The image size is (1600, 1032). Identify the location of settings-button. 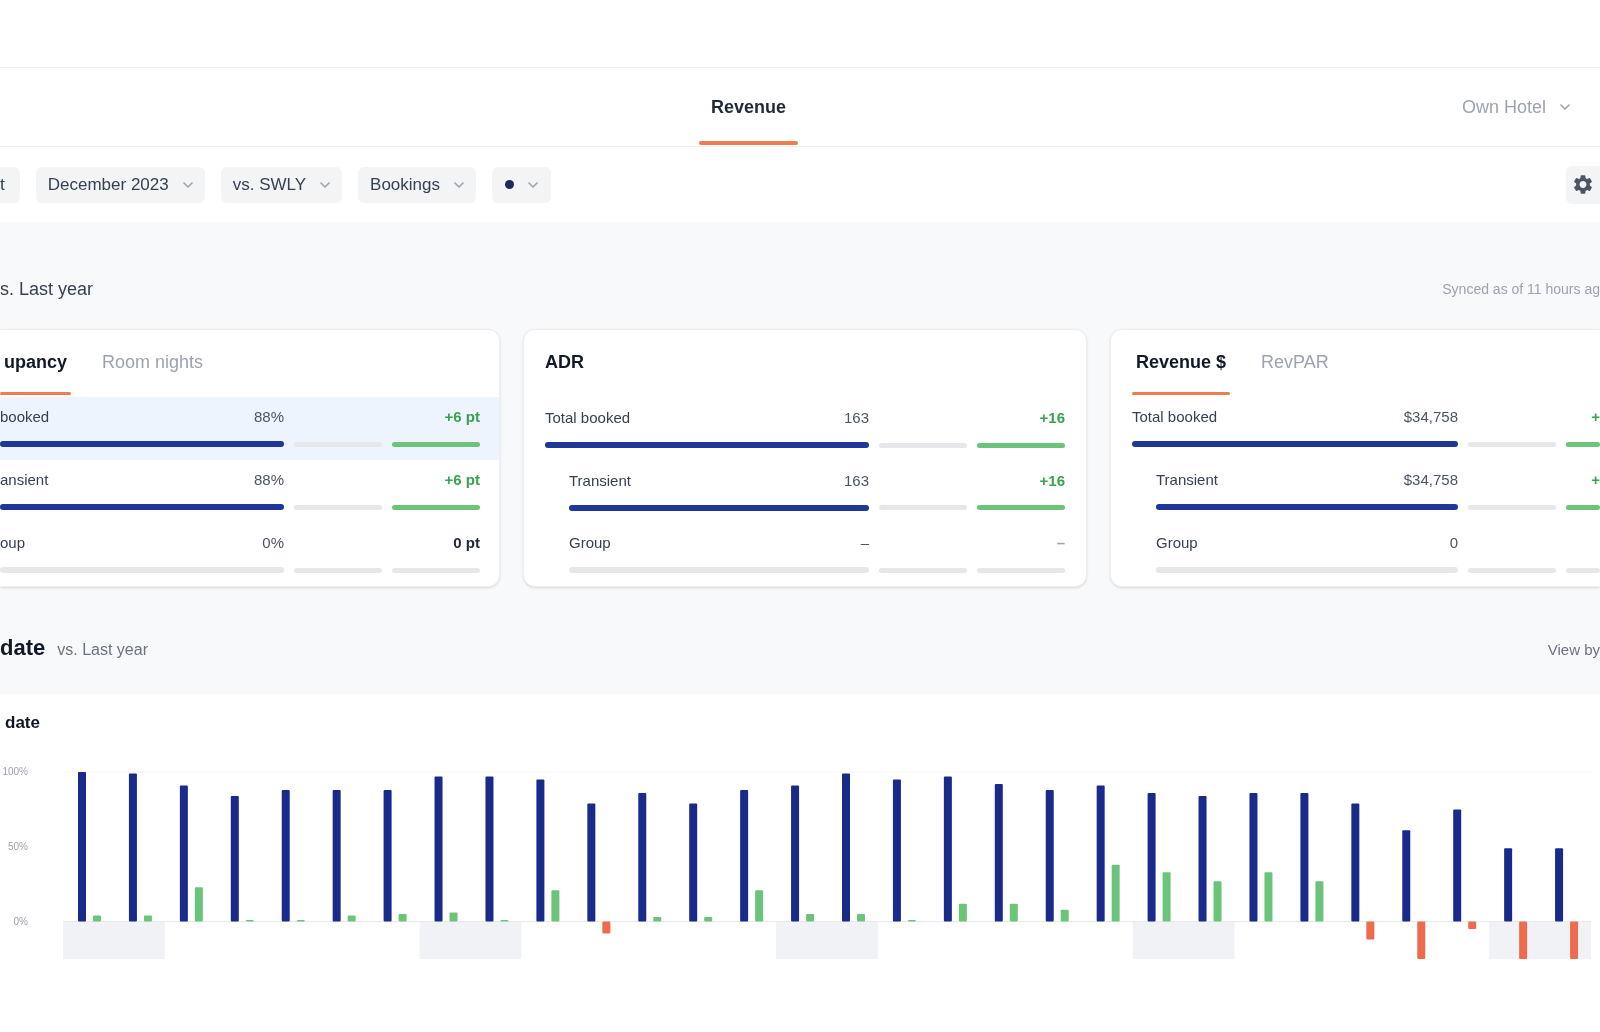
(1583, 184).